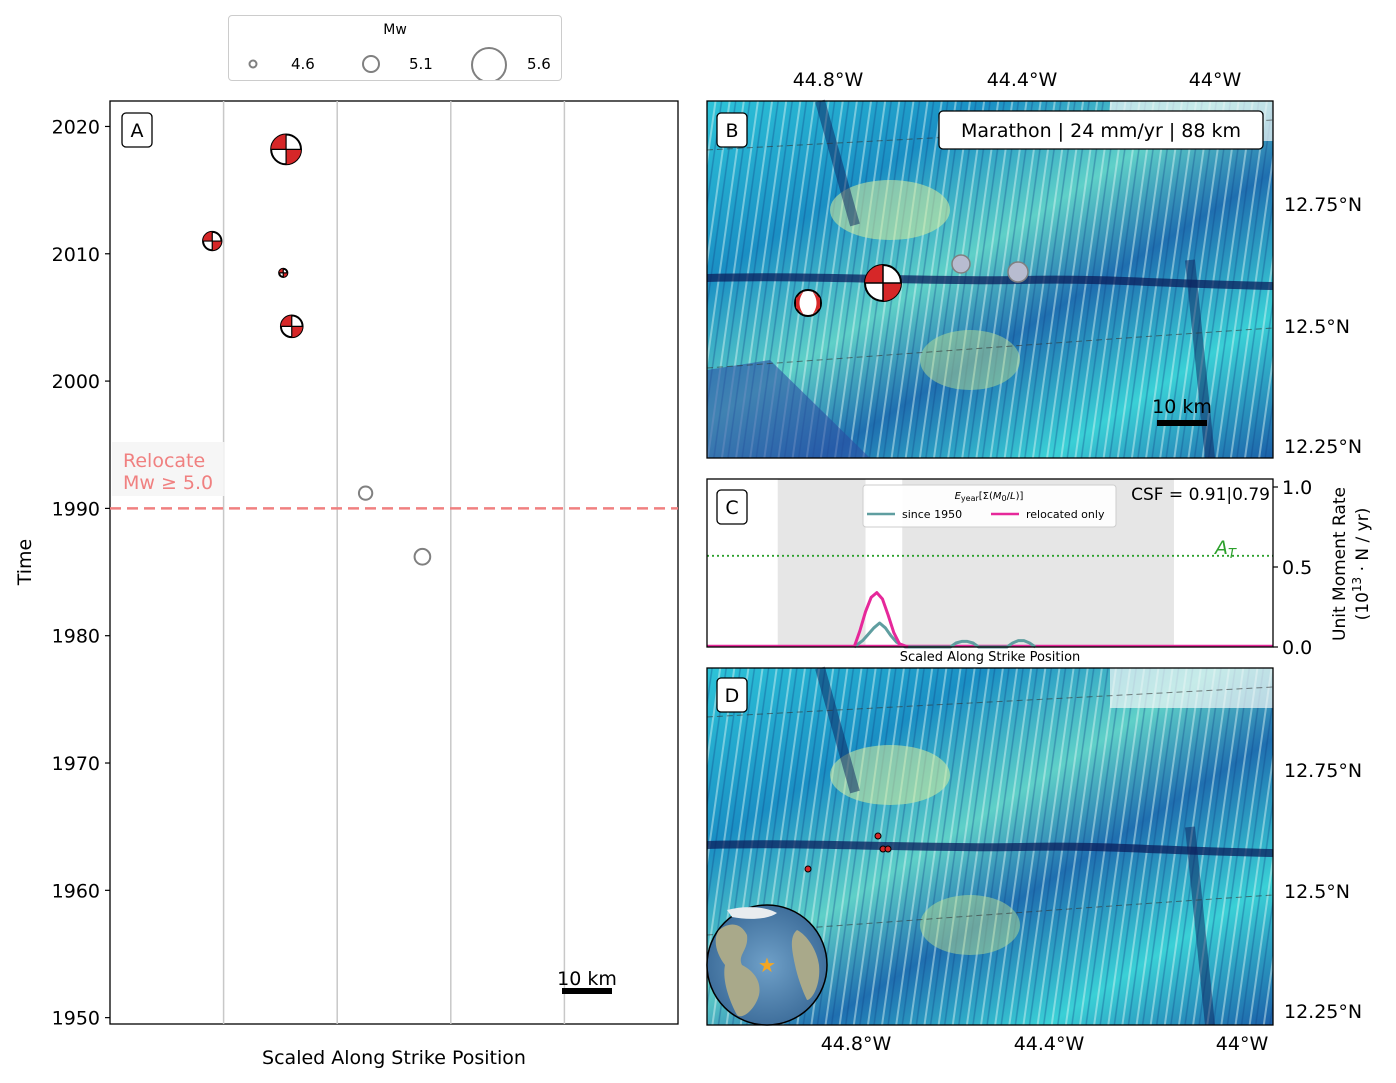  What do you see at coordinates (828, 80) in the screenshot?
I see `panel-b-lon-tick-1: 44.8°W` at bounding box center [828, 80].